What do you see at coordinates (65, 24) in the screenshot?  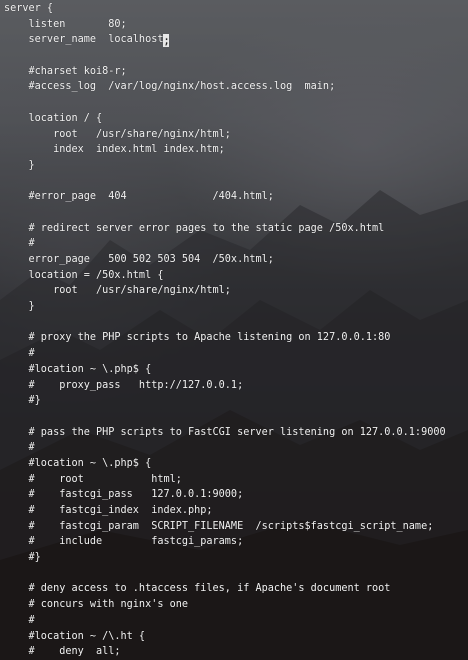 I see `code-line: listen 80;` at bounding box center [65, 24].